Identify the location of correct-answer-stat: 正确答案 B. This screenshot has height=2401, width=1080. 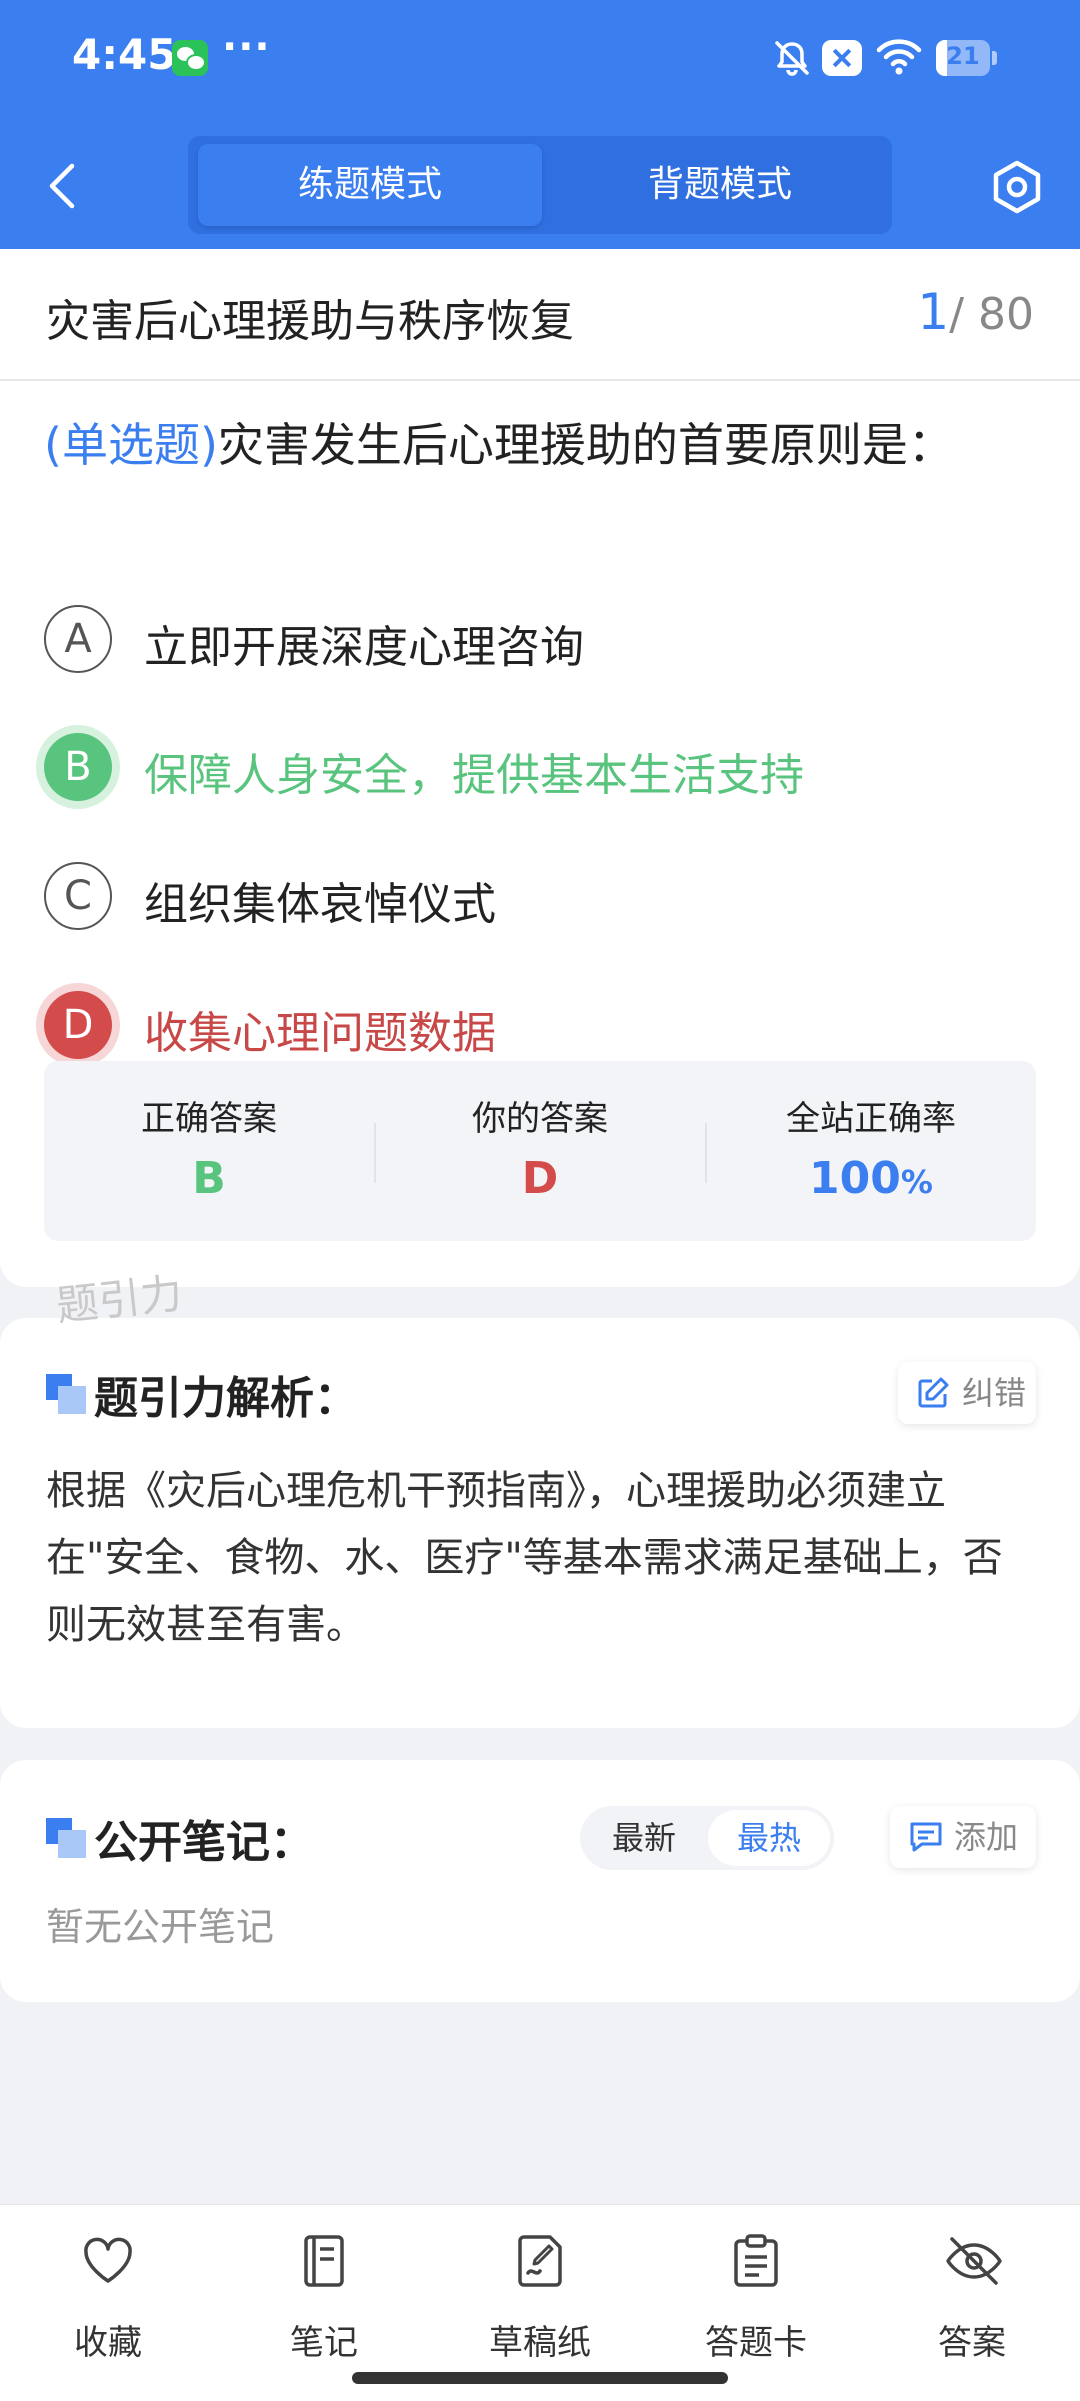
(209, 1151).